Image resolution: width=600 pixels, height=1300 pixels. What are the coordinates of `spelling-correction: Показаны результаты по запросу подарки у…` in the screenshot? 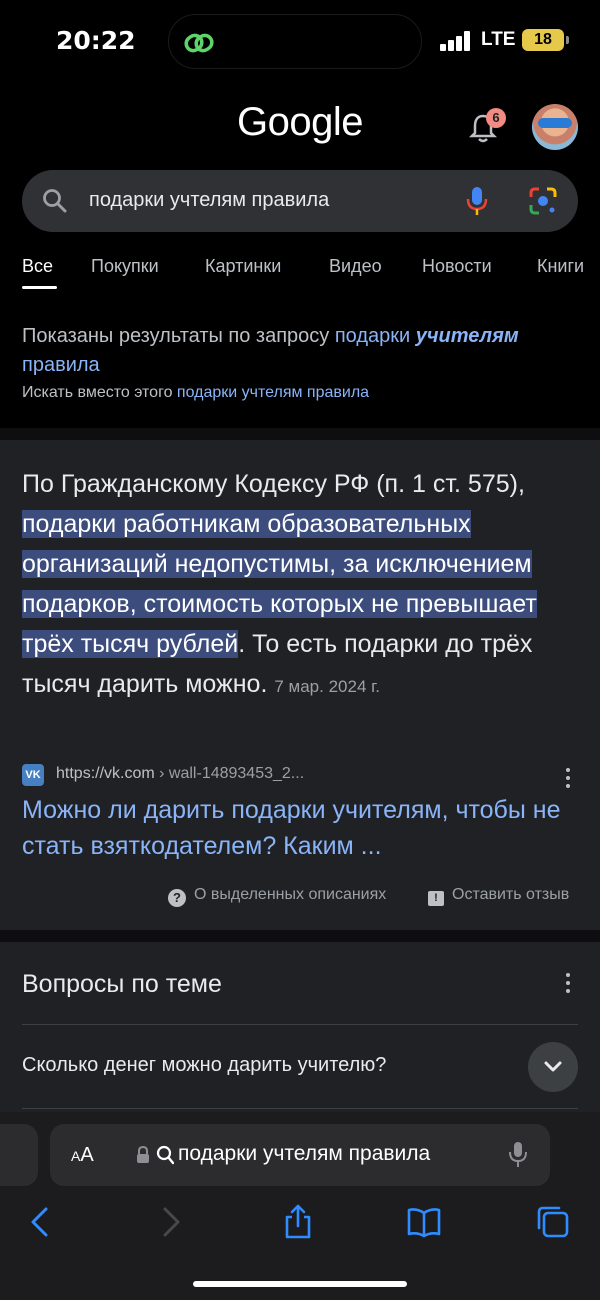 It's located at (300, 351).